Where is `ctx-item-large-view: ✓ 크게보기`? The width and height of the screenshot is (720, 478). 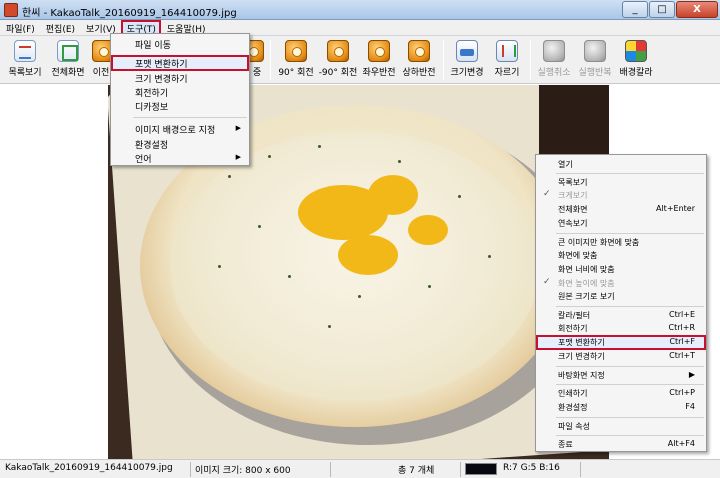
ctx-item-large-view: ✓ 크게보기 is located at coordinates (621, 195).